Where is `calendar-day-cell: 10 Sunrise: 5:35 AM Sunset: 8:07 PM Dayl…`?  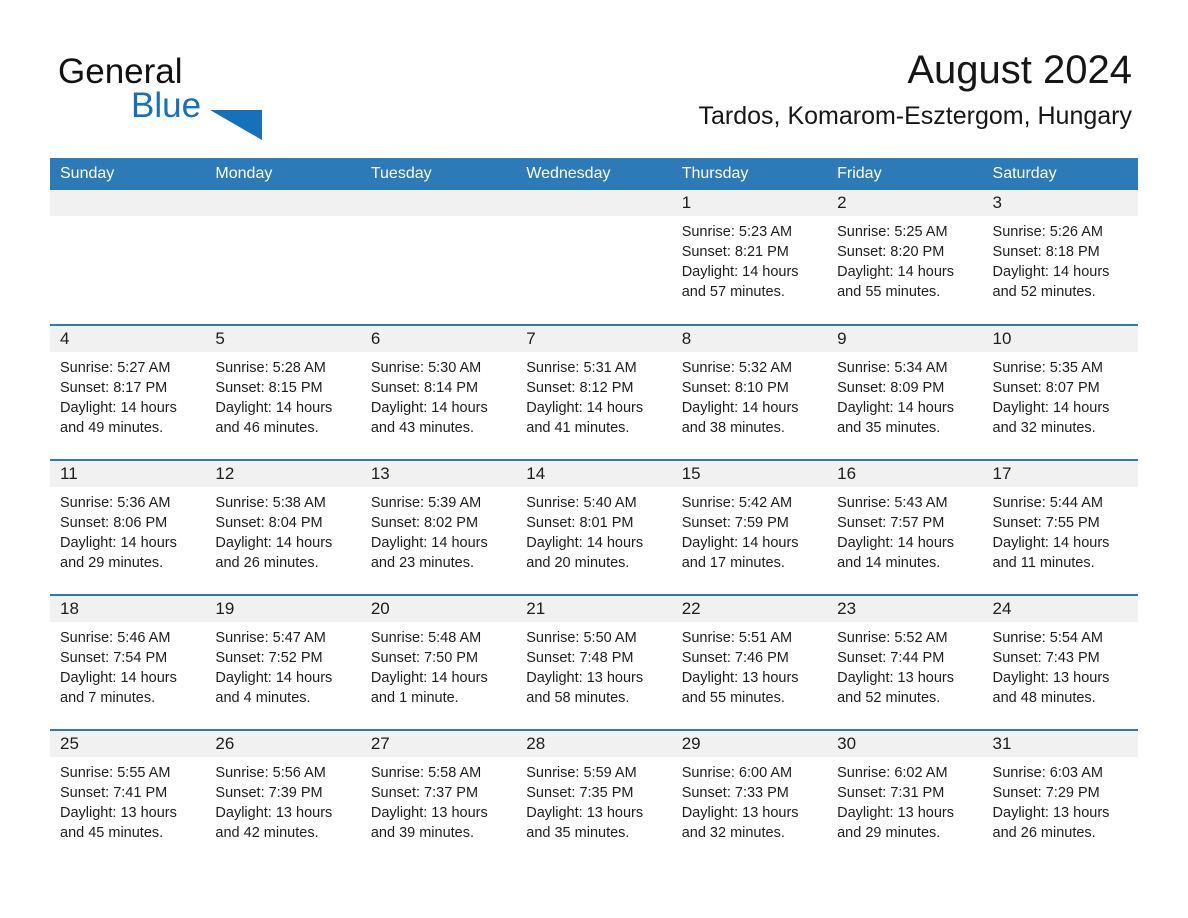
calendar-day-cell: 10 Sunrise: 5:35 AM Sunset: 8:07 PM Dayl… is located at coordinates (1060, 392).